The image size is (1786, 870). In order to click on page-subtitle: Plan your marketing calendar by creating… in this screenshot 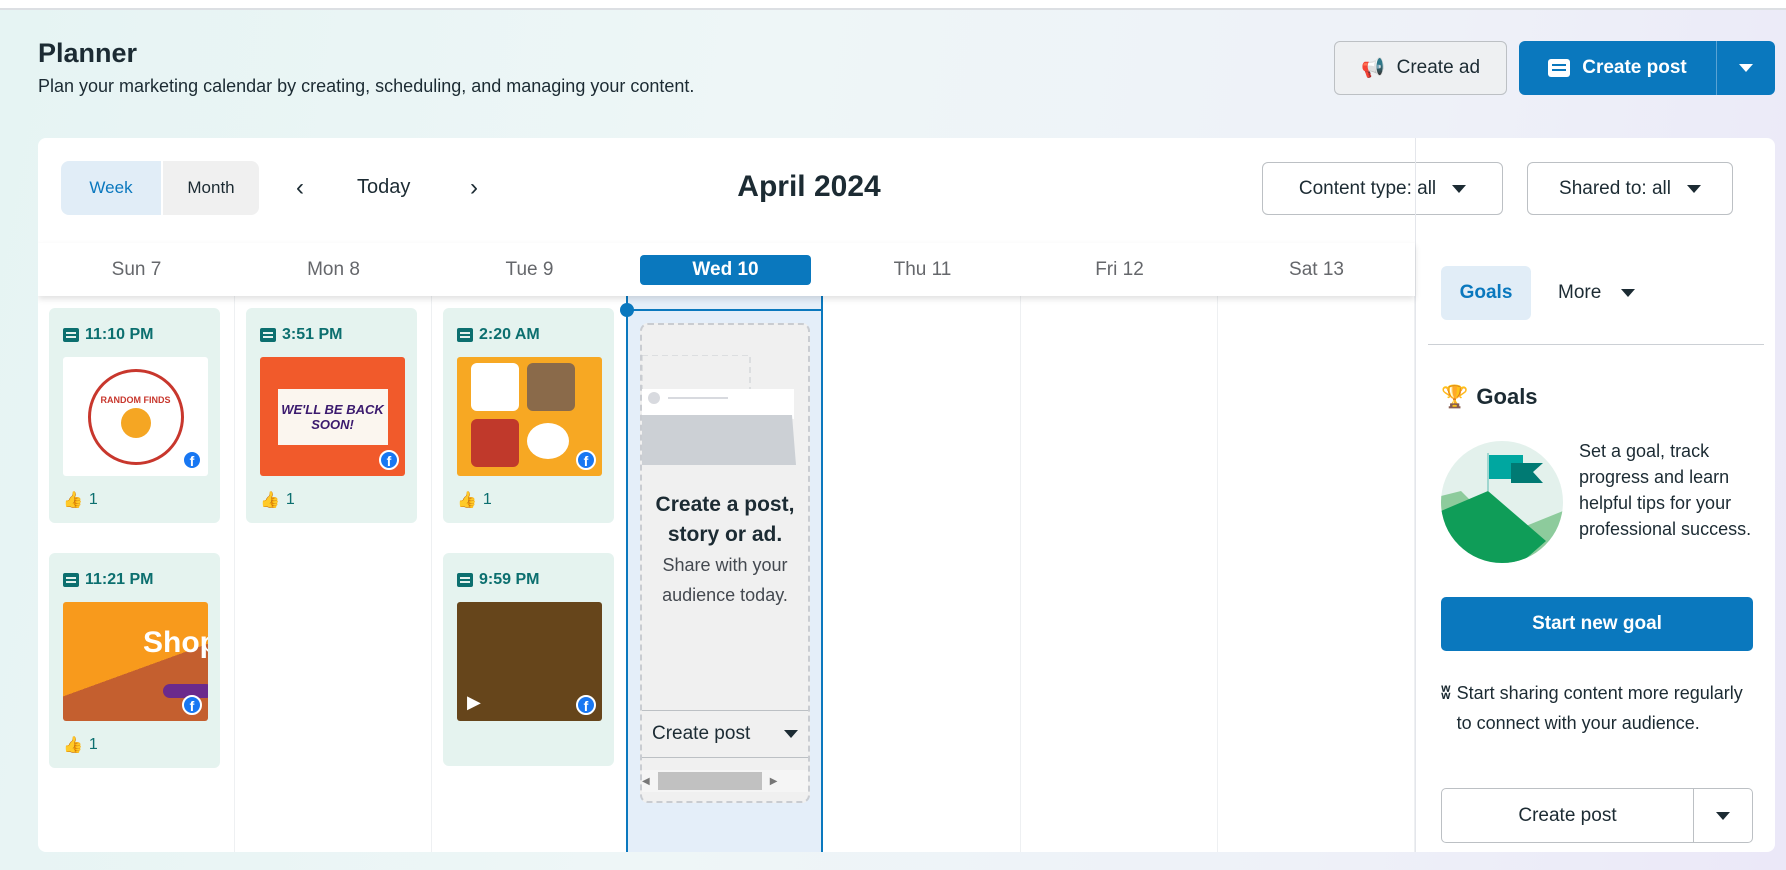, I will do `click(366, 86)`.